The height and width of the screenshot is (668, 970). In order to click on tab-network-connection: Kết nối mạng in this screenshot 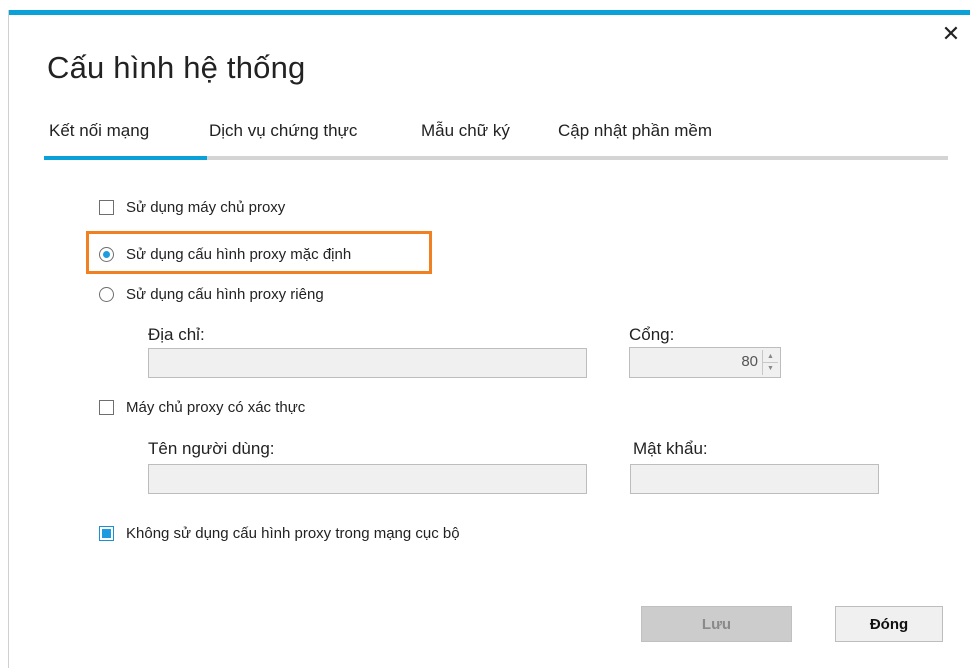, I will do `click(125, 139)`.